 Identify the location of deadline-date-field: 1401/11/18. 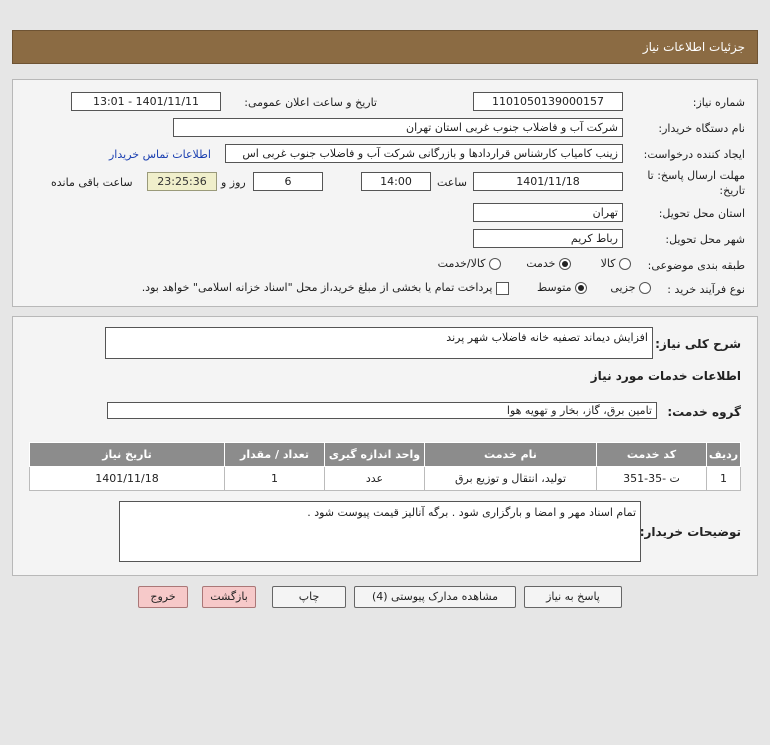
(548, 181).